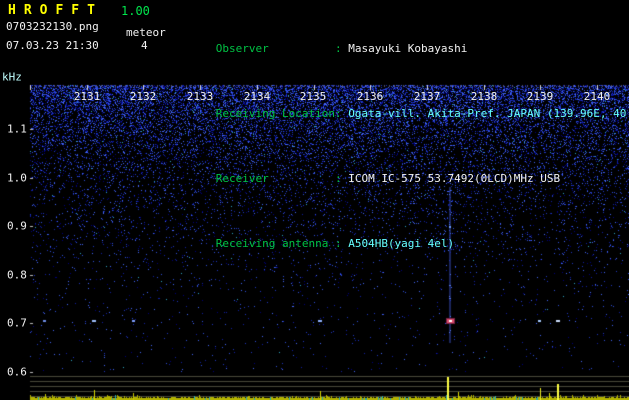 Image resolution: width=629 pixels, height=400 pixels. I want to click on y-tick-label: 0.7, so click(17, 323).